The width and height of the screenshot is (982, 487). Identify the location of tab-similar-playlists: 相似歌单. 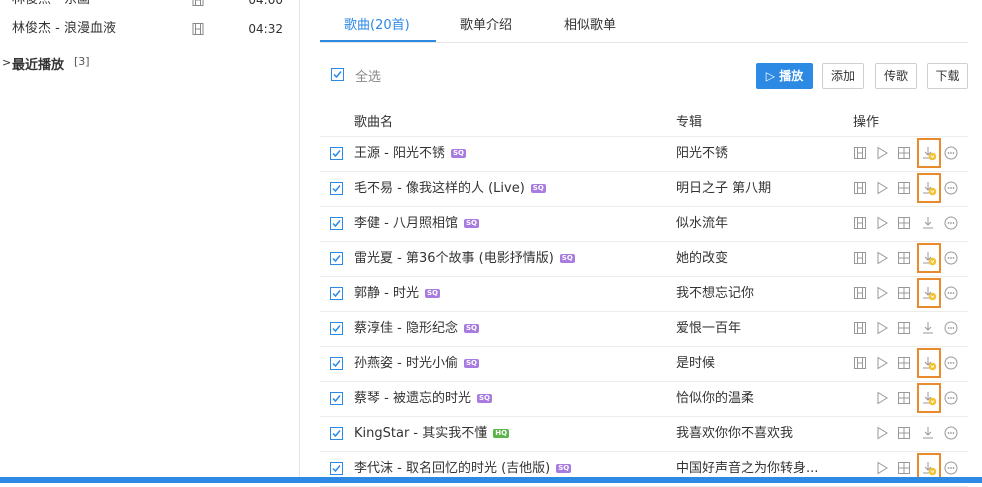
(590, 23).